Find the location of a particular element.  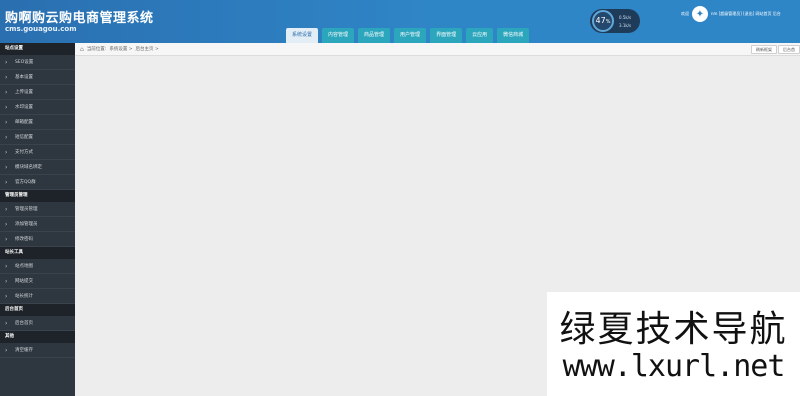

refresh-frame-button: 刷新框架 is located at coordinates (764, 49).